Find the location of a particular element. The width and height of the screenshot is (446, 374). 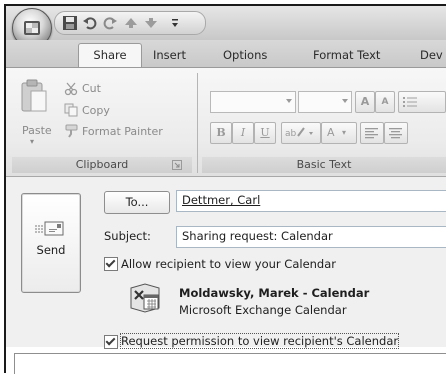

subject-value: Sharing request: Calendar is located at coordinates (257, 236).